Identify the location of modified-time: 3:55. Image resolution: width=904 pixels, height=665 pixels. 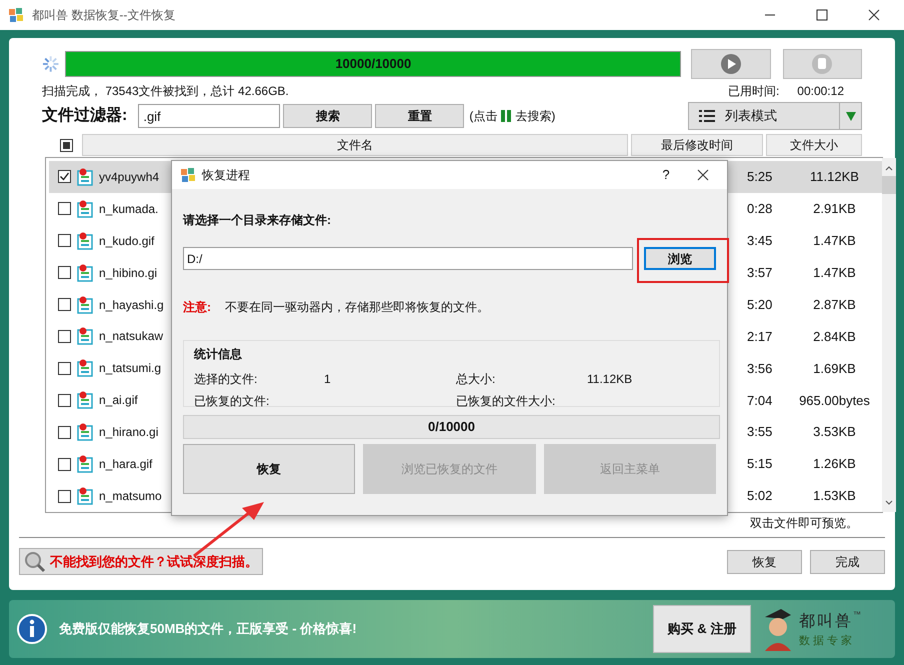
(760, 432).